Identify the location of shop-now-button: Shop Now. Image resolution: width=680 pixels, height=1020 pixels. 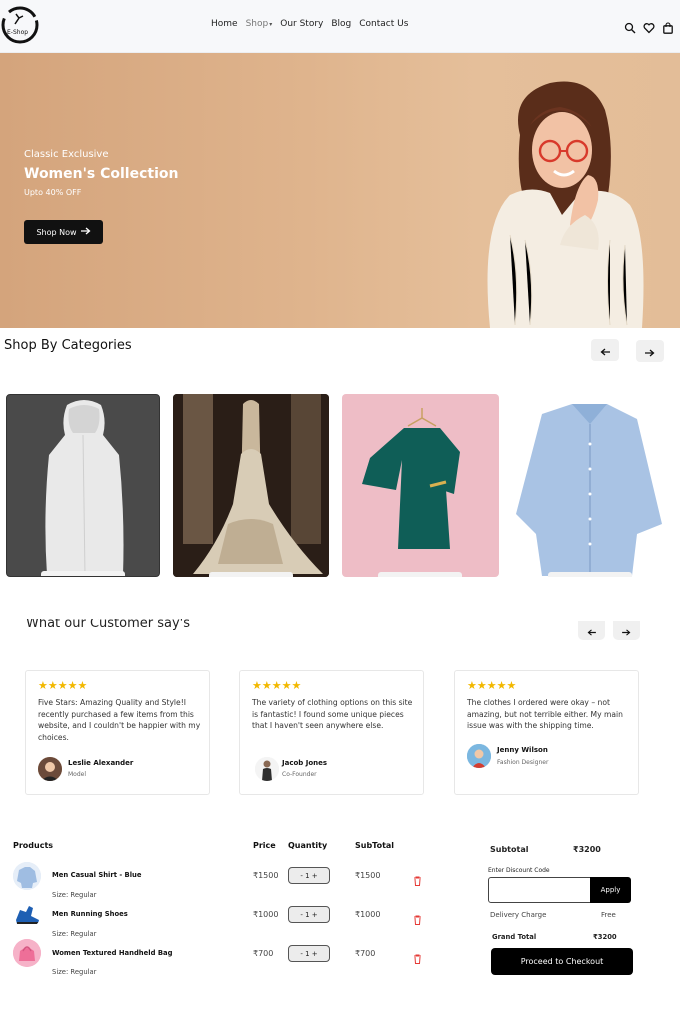
(63, 232).